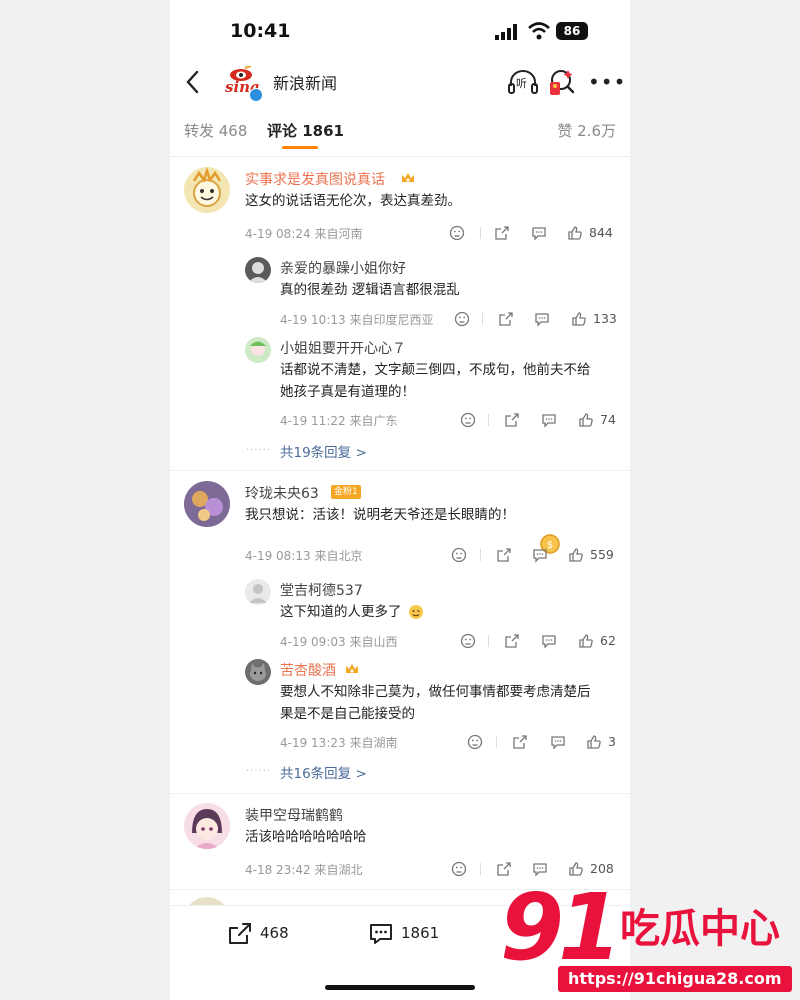 The image size is (800, 1000). What do you see at coordinates (244, 84) in the screenshot?
I see `sina-logo: sina` at bounding box center [244, 84].